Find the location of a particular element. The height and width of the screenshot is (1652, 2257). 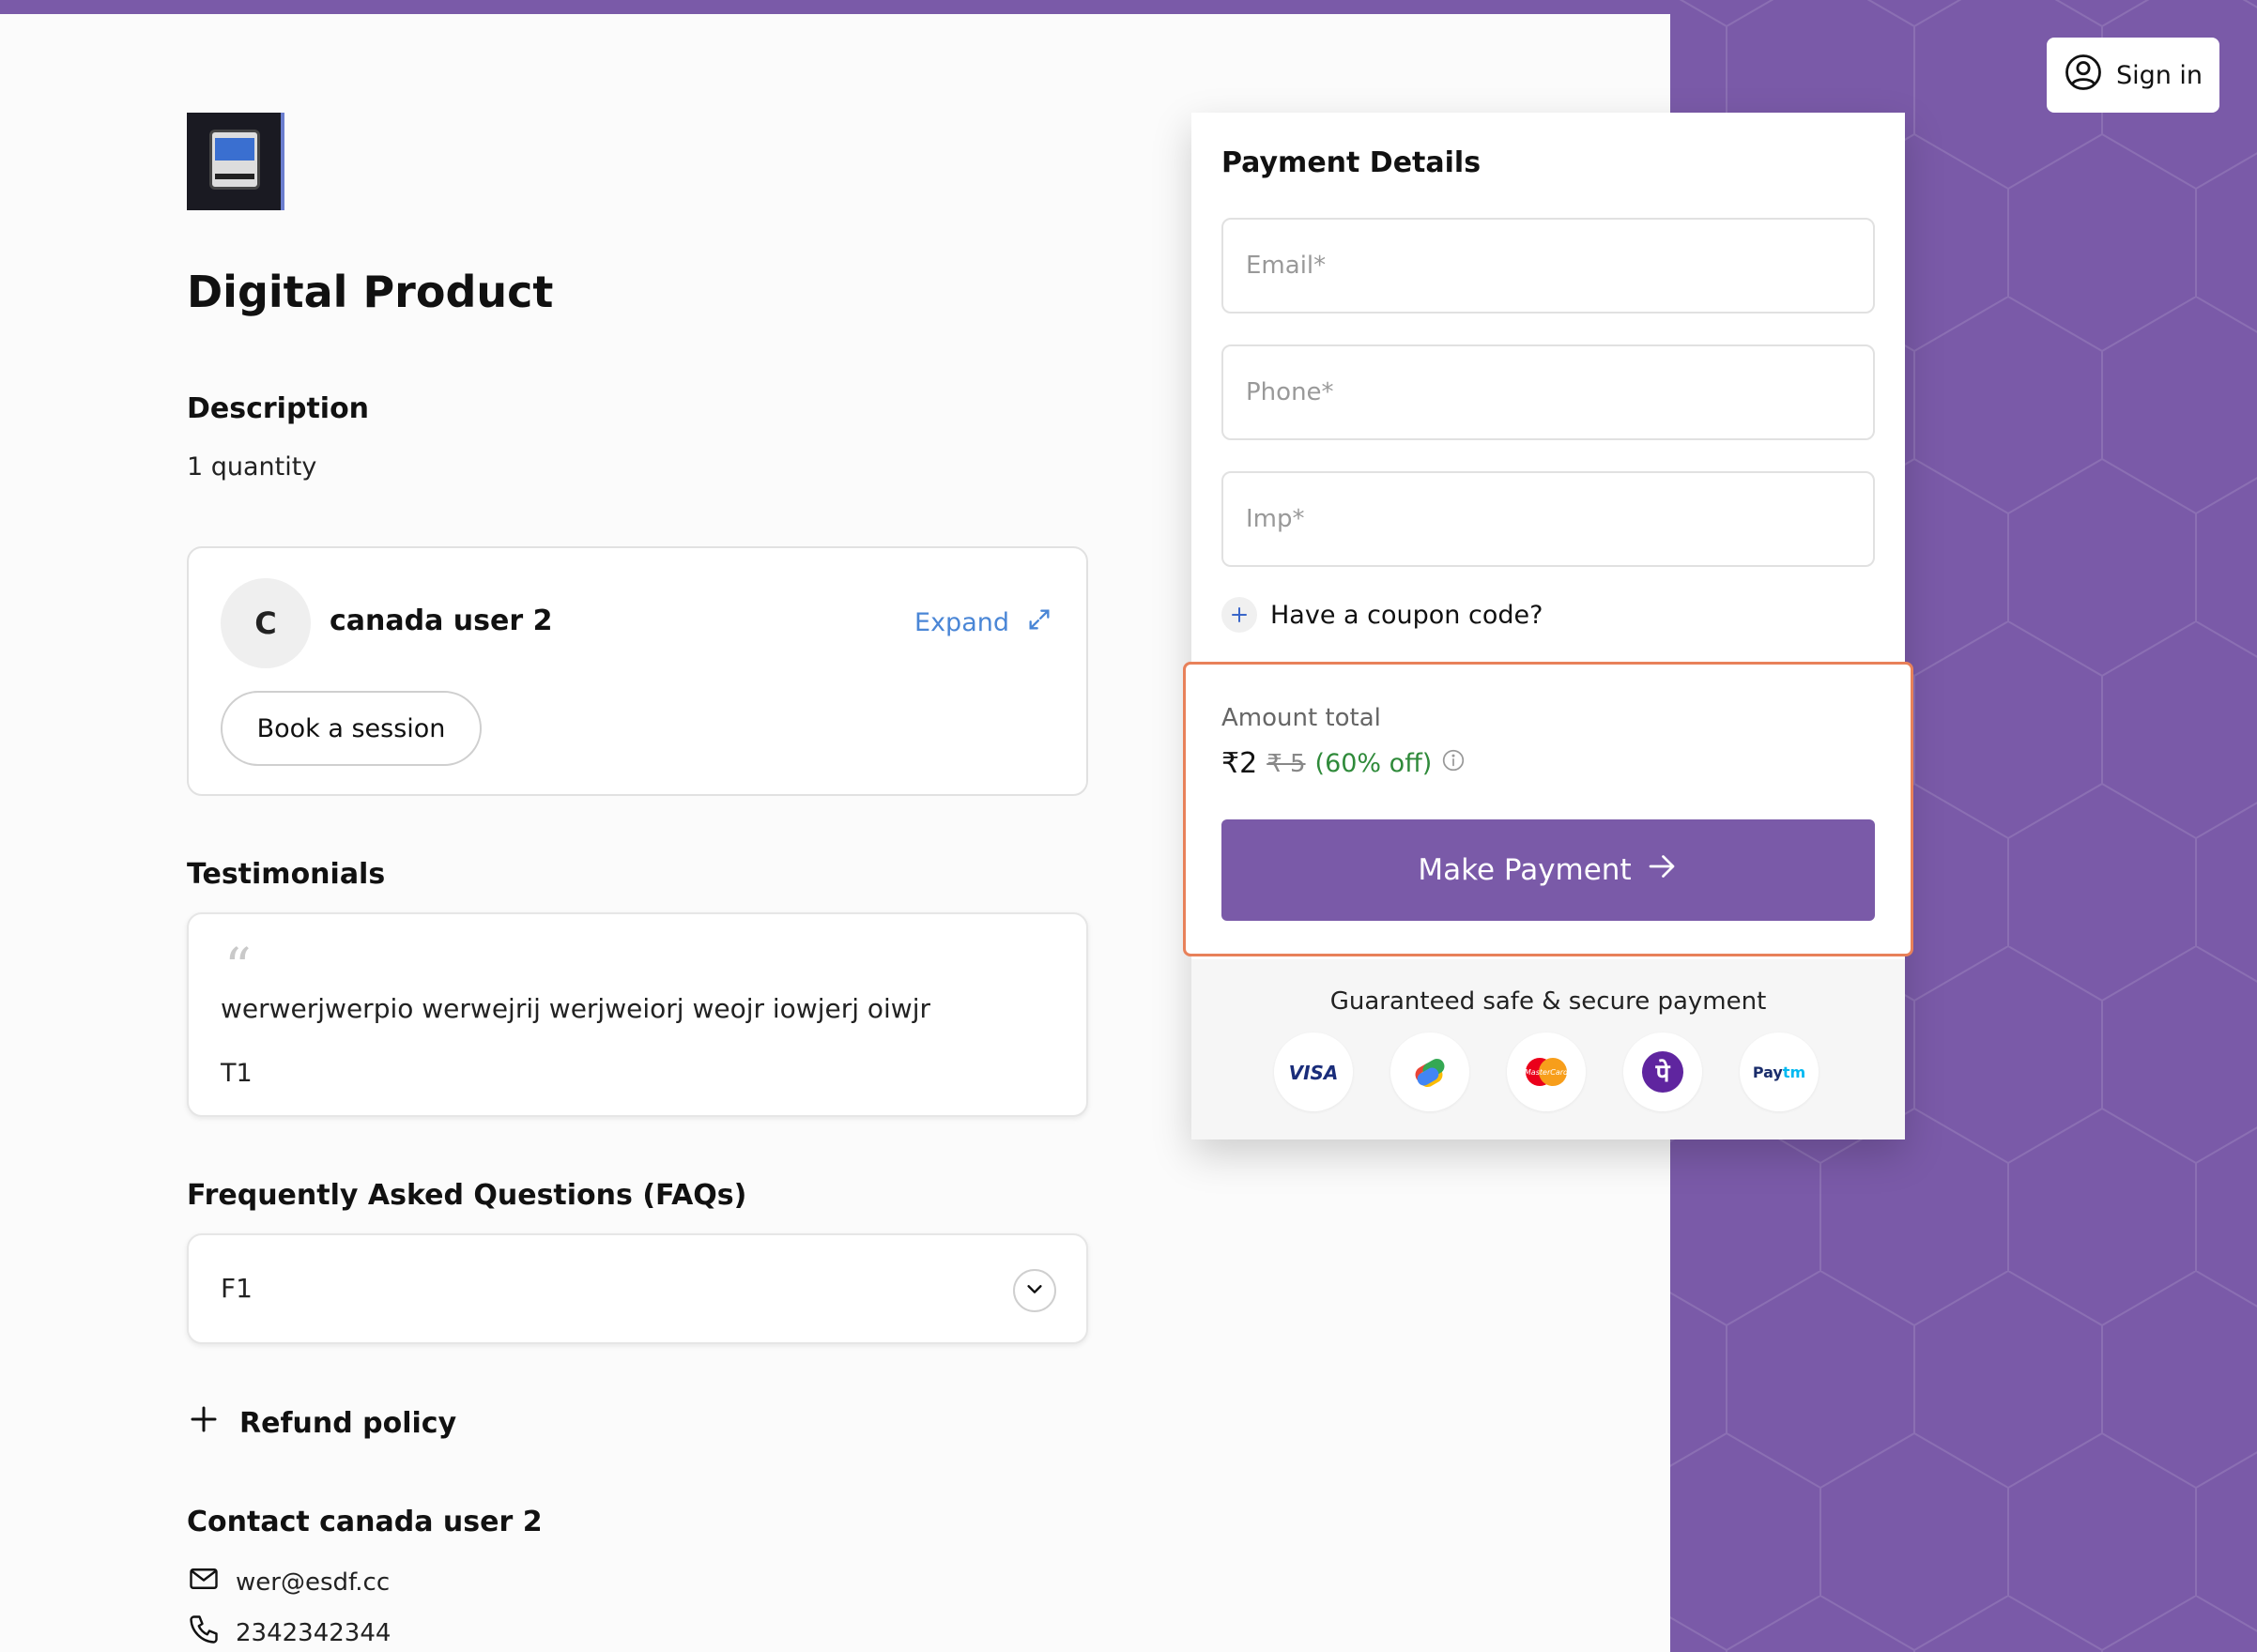

paytm-logo-icon: Paytm is located at coordinates (1779, 1071).